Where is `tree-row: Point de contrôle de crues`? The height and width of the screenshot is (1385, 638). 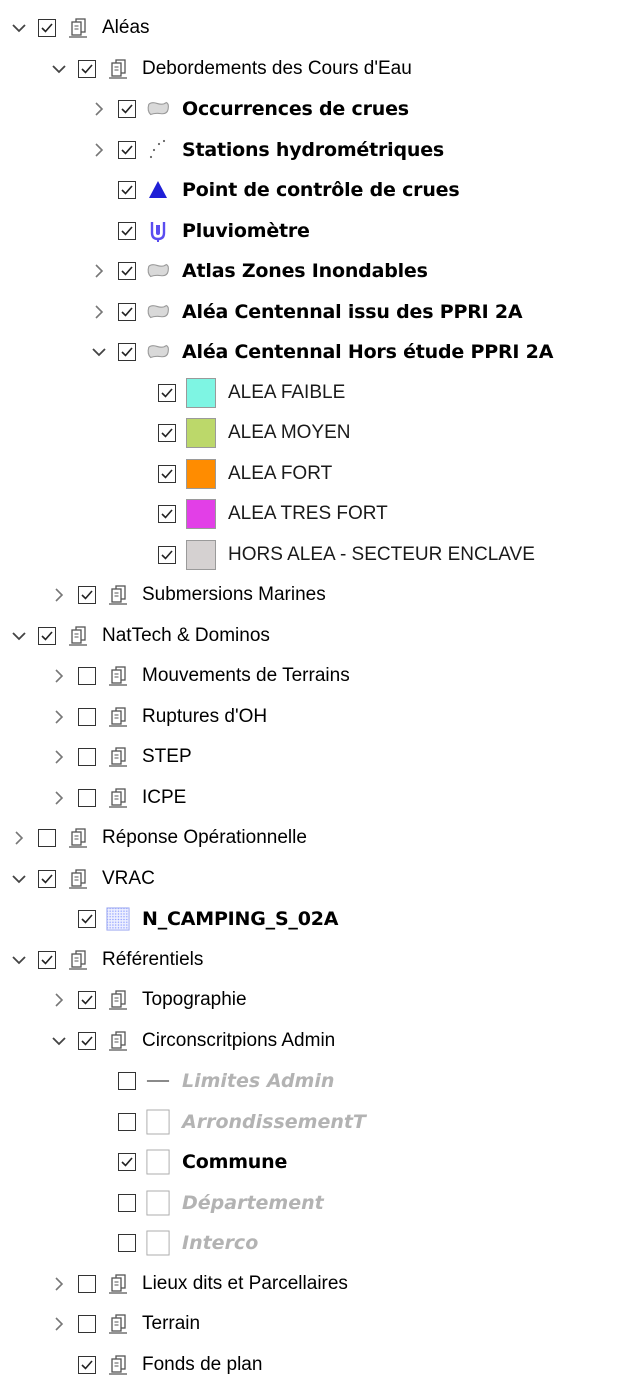 tree-row: Point de contrôle de crues is located at coordinates (319, 190).